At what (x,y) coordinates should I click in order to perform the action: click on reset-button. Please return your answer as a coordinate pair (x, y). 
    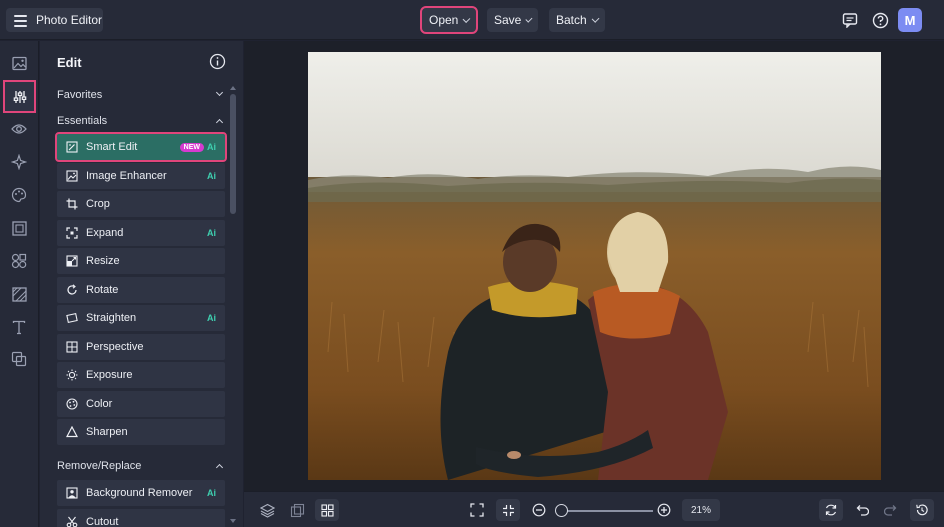
    Looking at the image, I should click on (831, 510).